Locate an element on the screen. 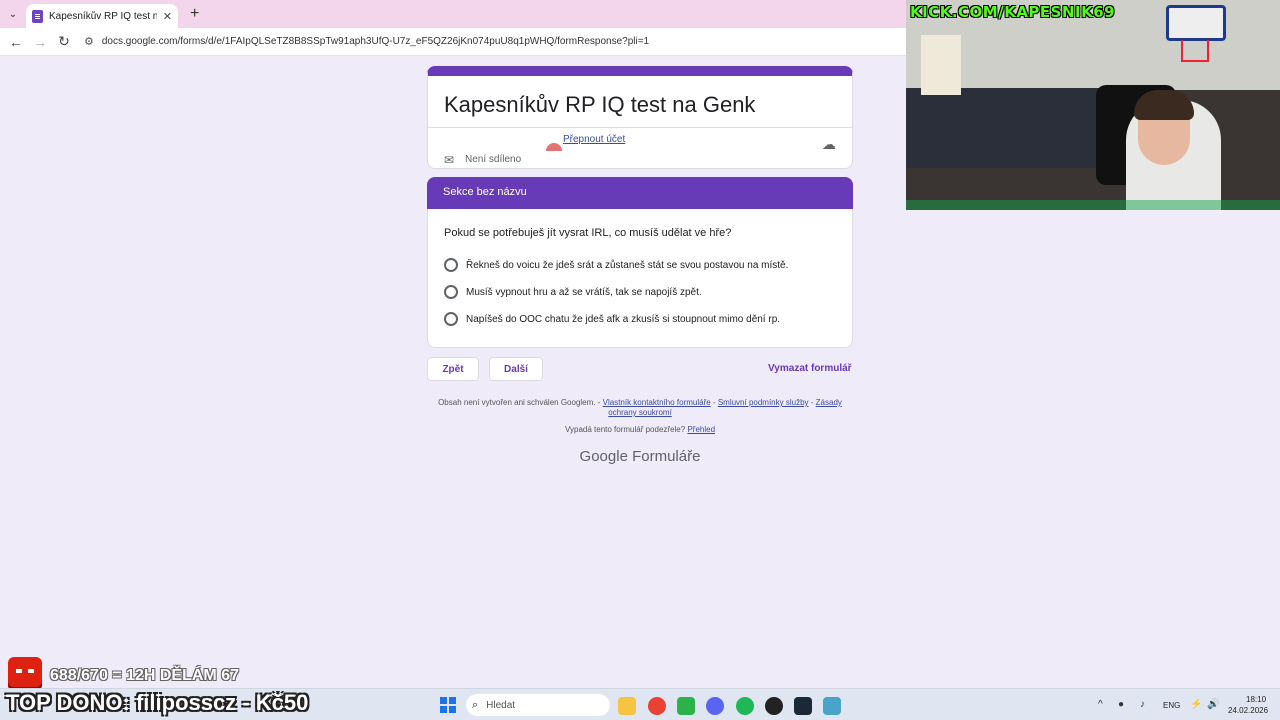 The image size is (1280, 720). obs-icon is located at coordinates (774, 706).